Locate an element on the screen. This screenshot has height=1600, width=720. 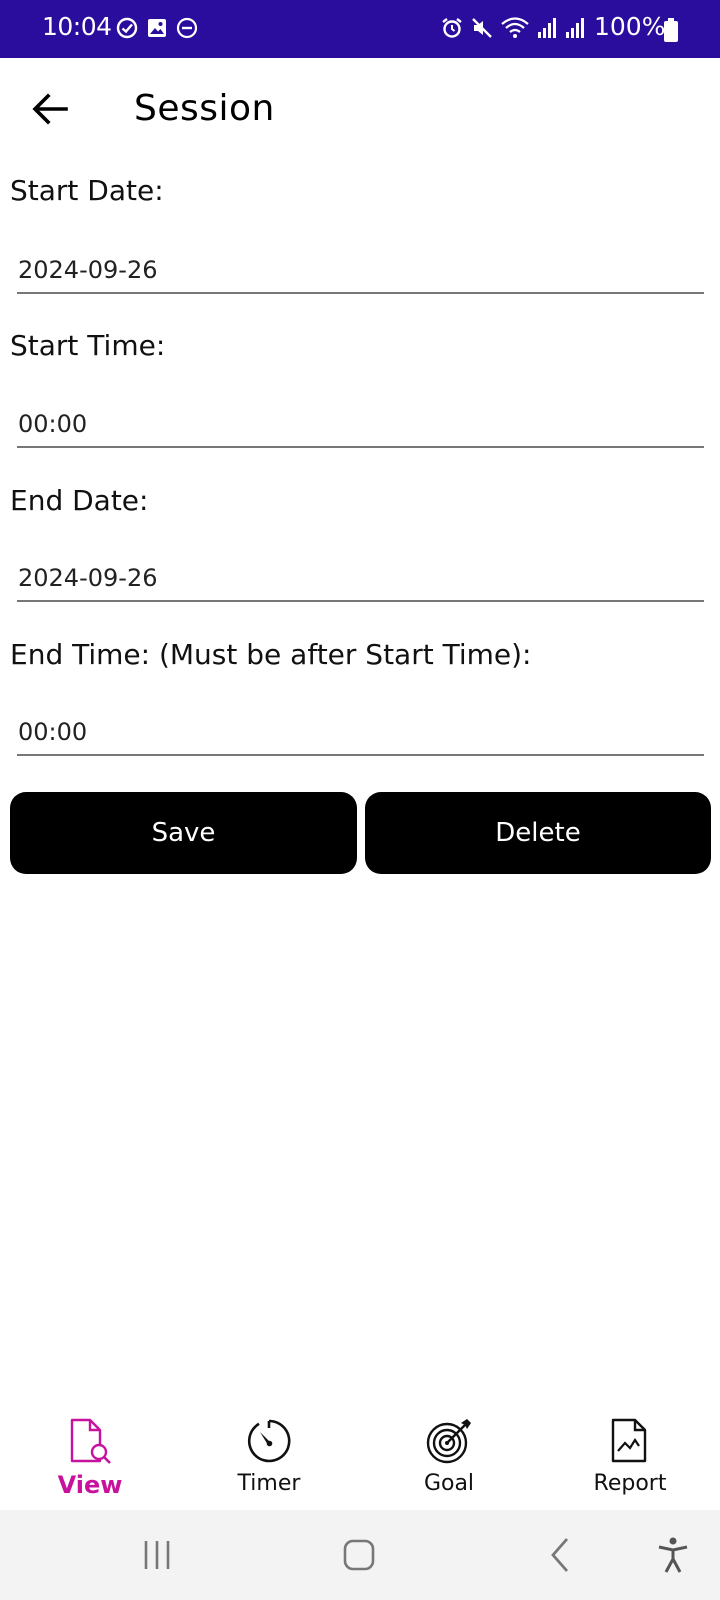
nav-item-timer: Timer is located at coordinates (269, 1457).